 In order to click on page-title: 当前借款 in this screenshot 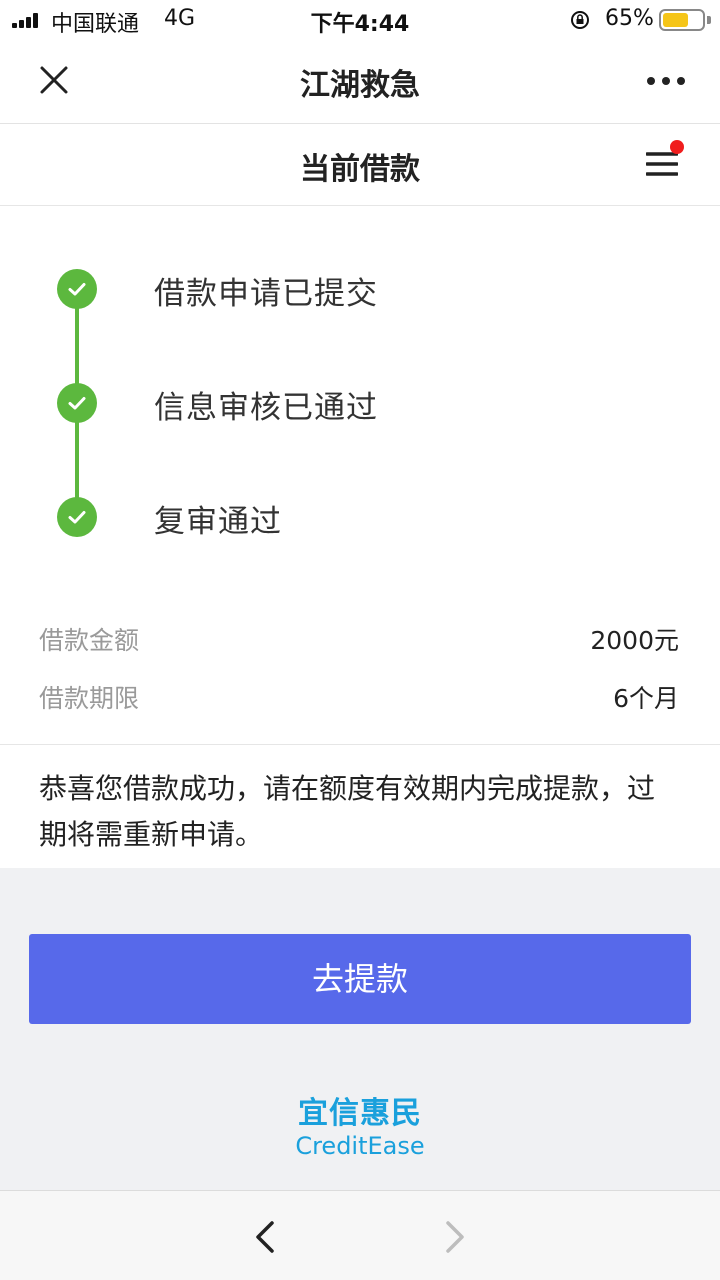, I will do `click(360, 169)`.